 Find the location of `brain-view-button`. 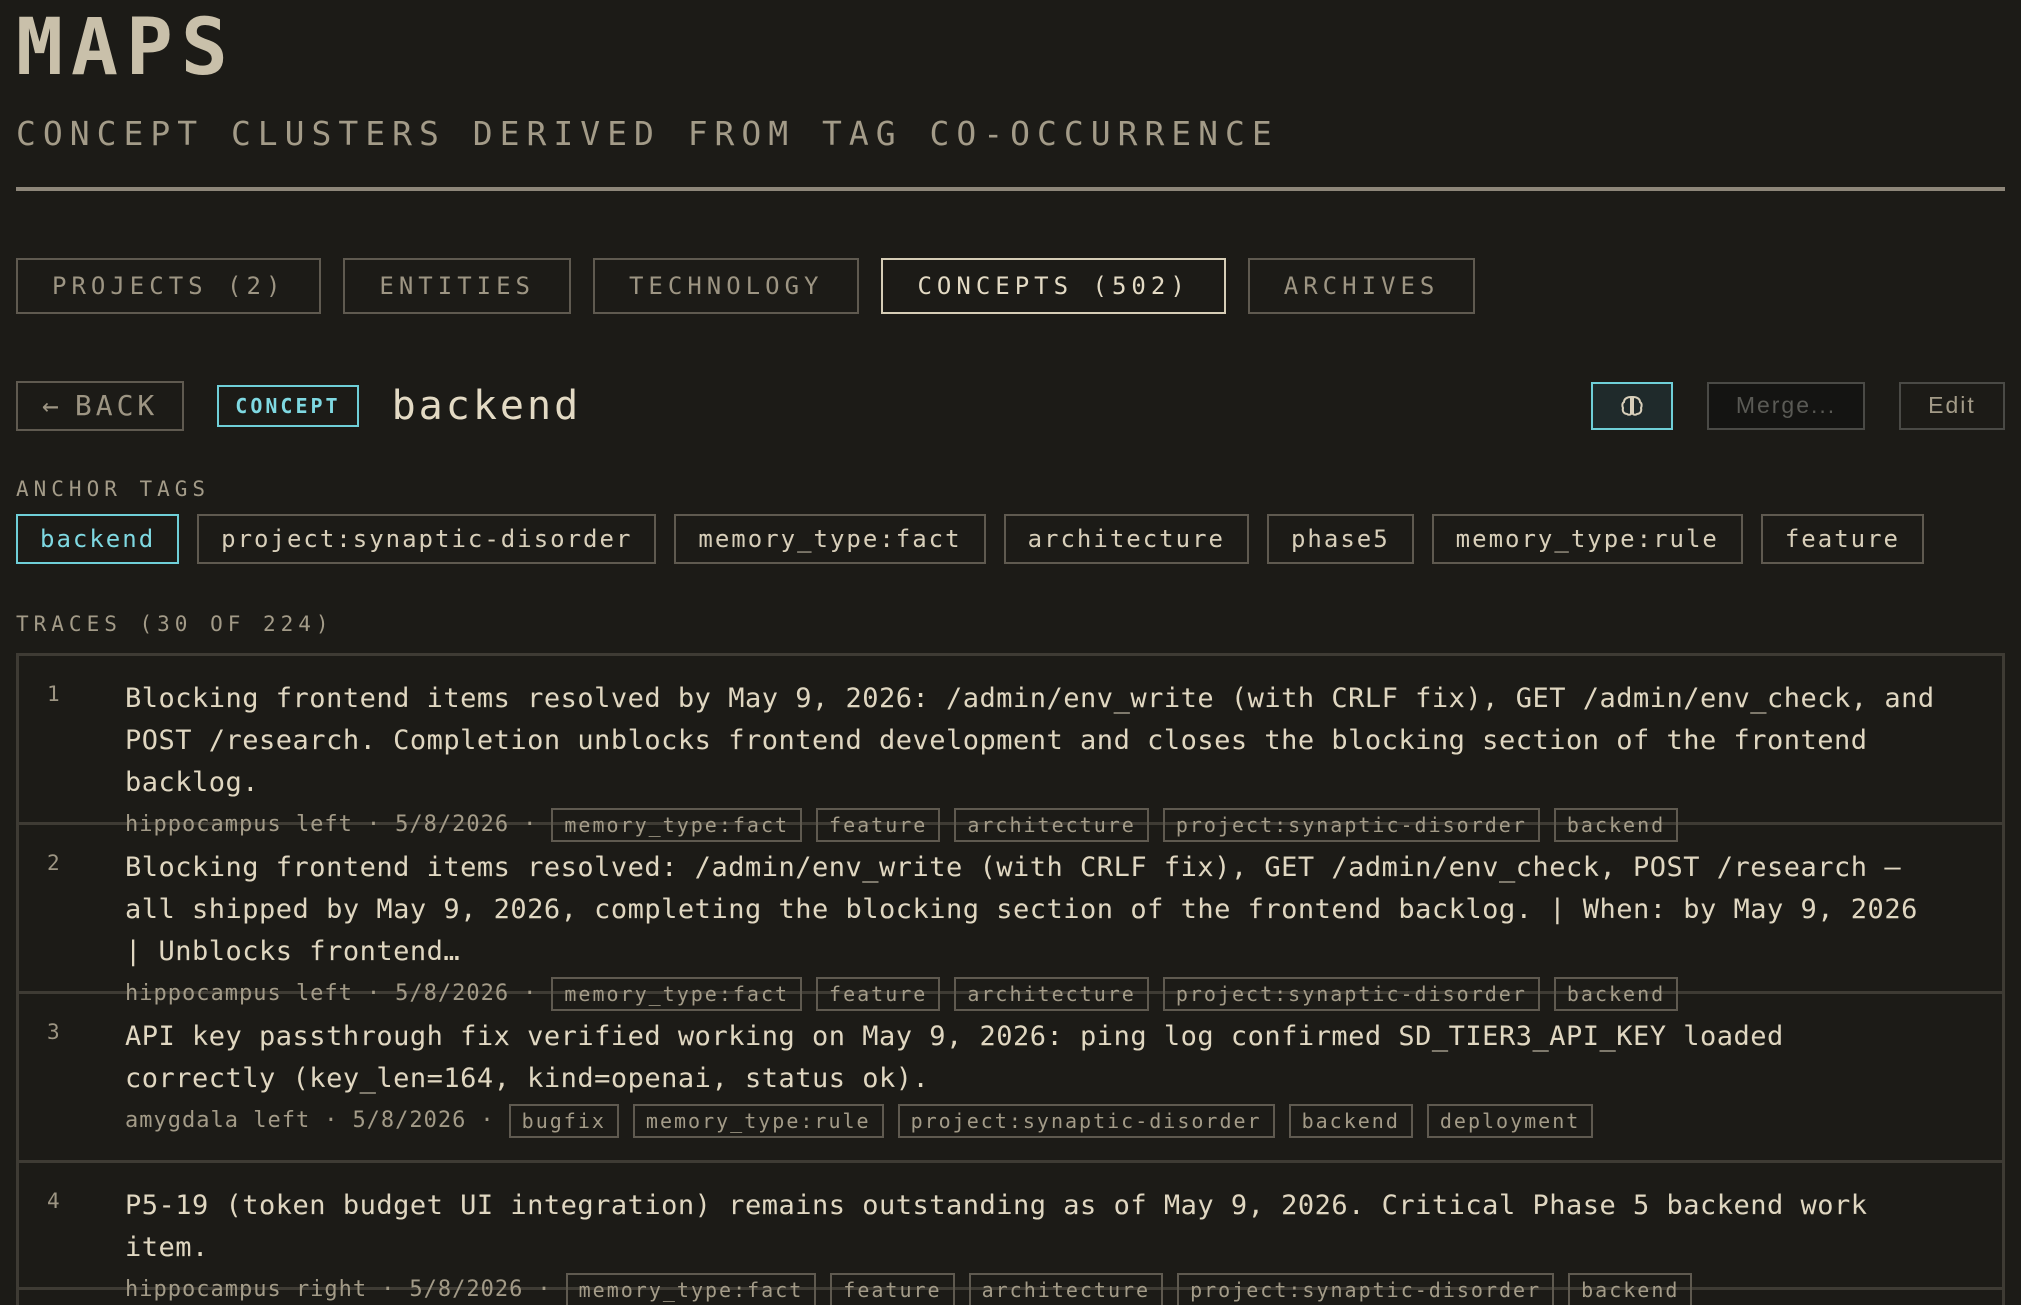

brain-view-button is located at coordinates (1632, 405).